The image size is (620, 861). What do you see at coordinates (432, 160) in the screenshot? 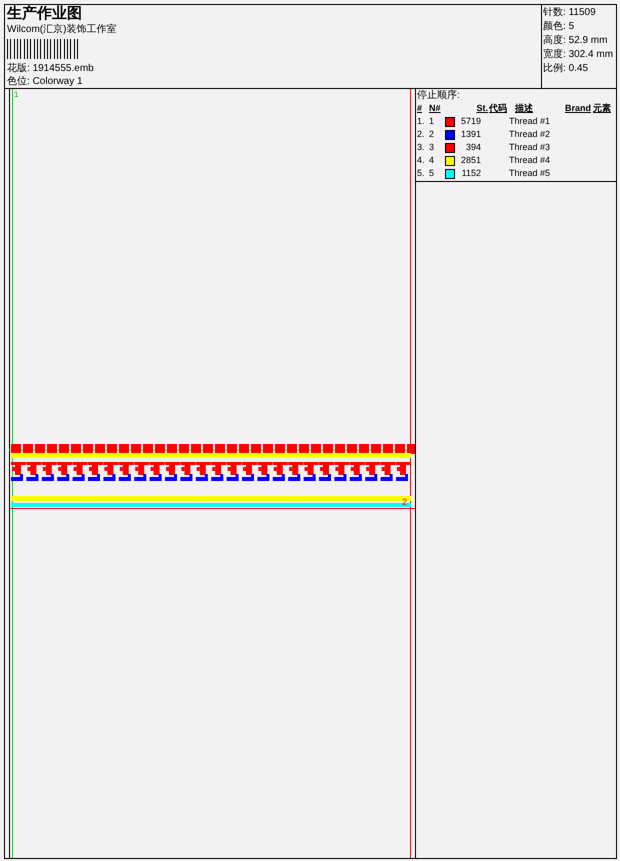
I see `needle-number: 4` at bounding box center [432, 160].